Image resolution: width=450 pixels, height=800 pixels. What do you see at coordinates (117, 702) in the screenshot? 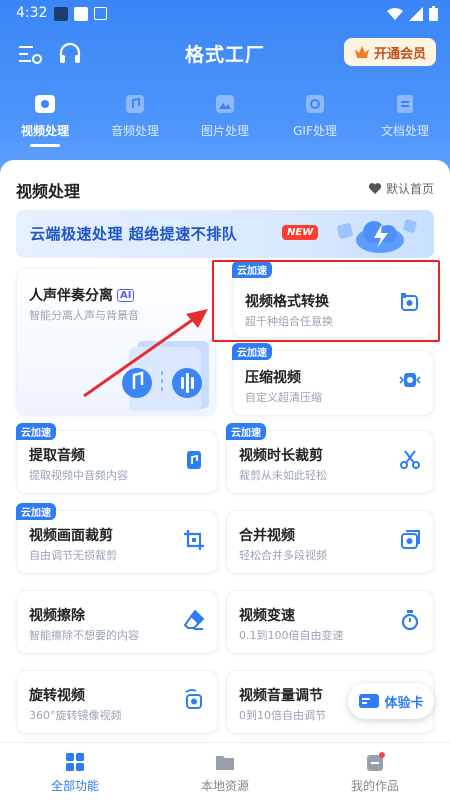
I see `tool-card-rotate: 旋转视频 360°旋转镜像视频` at bounding box center [117, 702].